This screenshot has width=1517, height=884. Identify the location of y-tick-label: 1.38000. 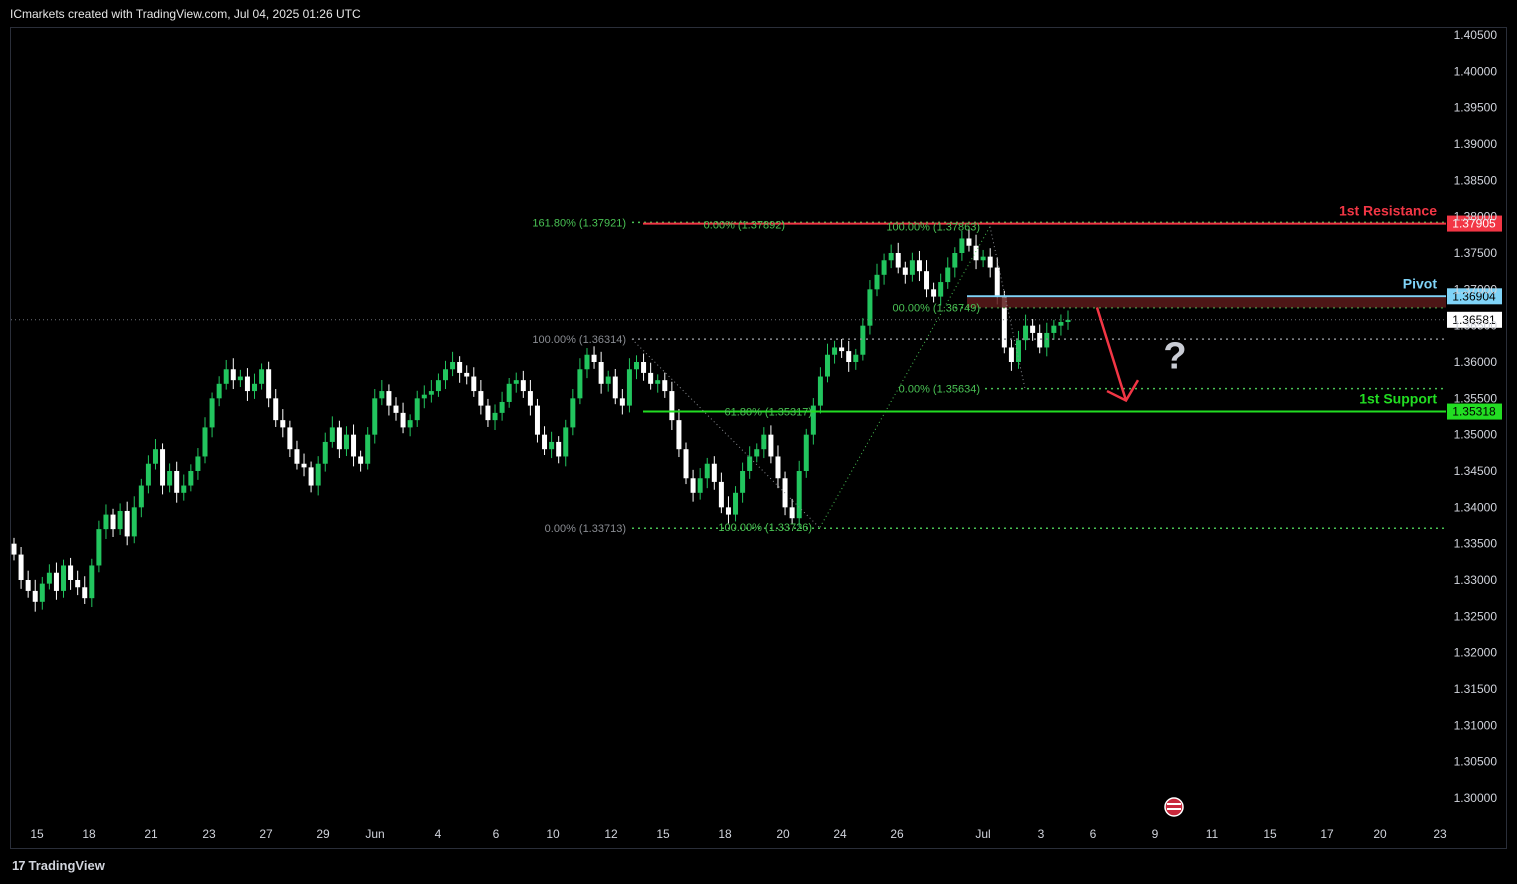
(1476, 217).